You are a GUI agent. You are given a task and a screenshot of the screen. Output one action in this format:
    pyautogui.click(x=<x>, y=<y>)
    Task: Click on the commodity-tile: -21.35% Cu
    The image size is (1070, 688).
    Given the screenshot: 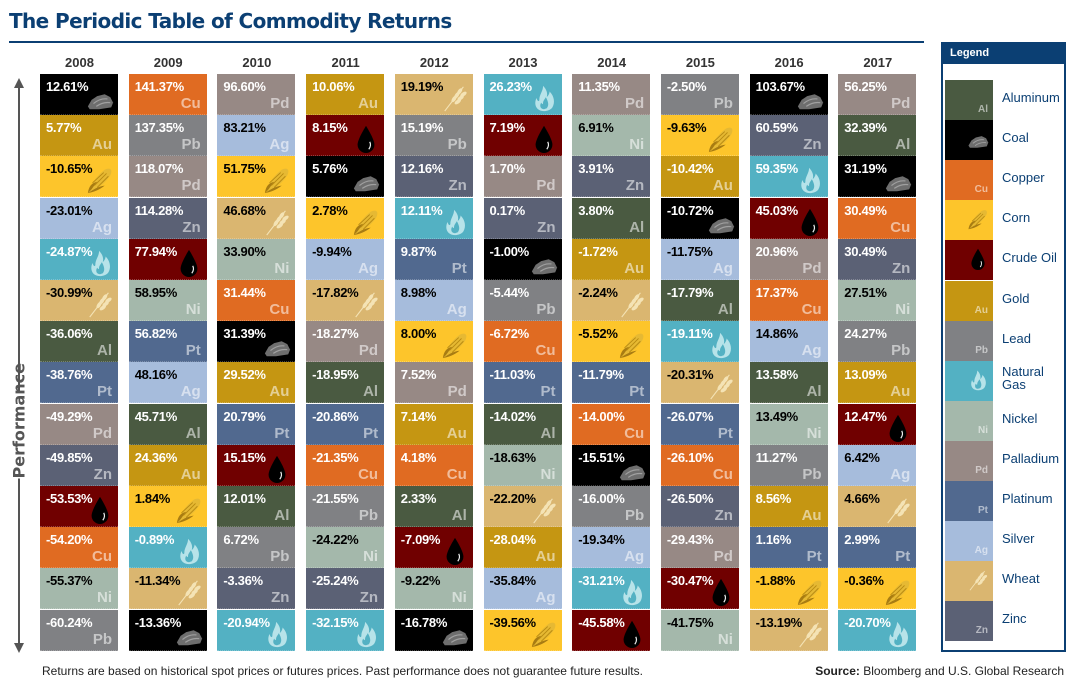 What is the action you would take?
    pyautogui.click(x=345, y=465)
    